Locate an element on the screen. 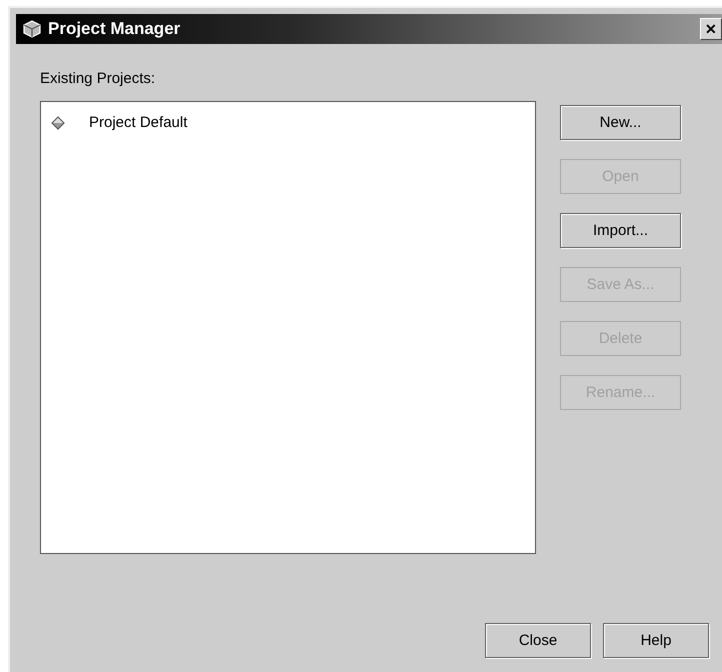  dialog-button: Close is located at coordinates (538, 640).